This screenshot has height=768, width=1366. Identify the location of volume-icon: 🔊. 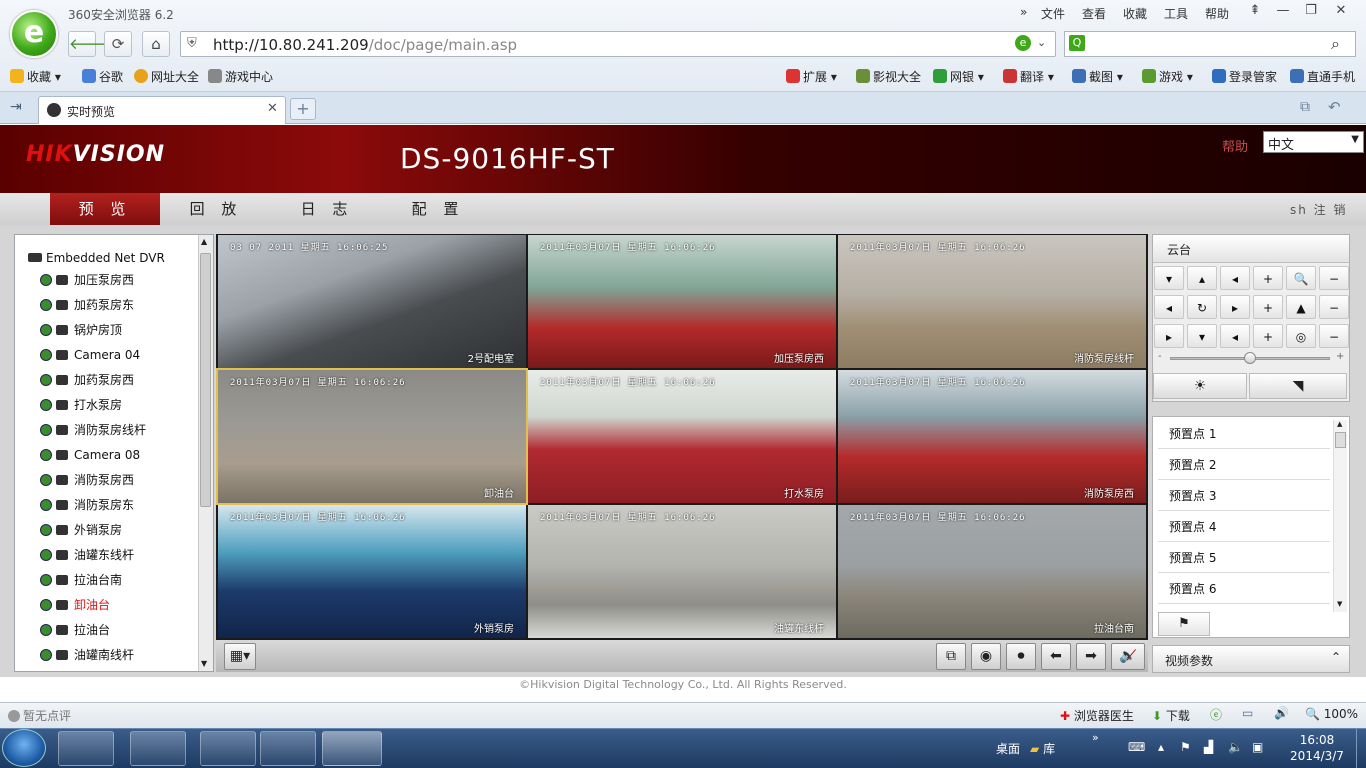
(1281, 713).